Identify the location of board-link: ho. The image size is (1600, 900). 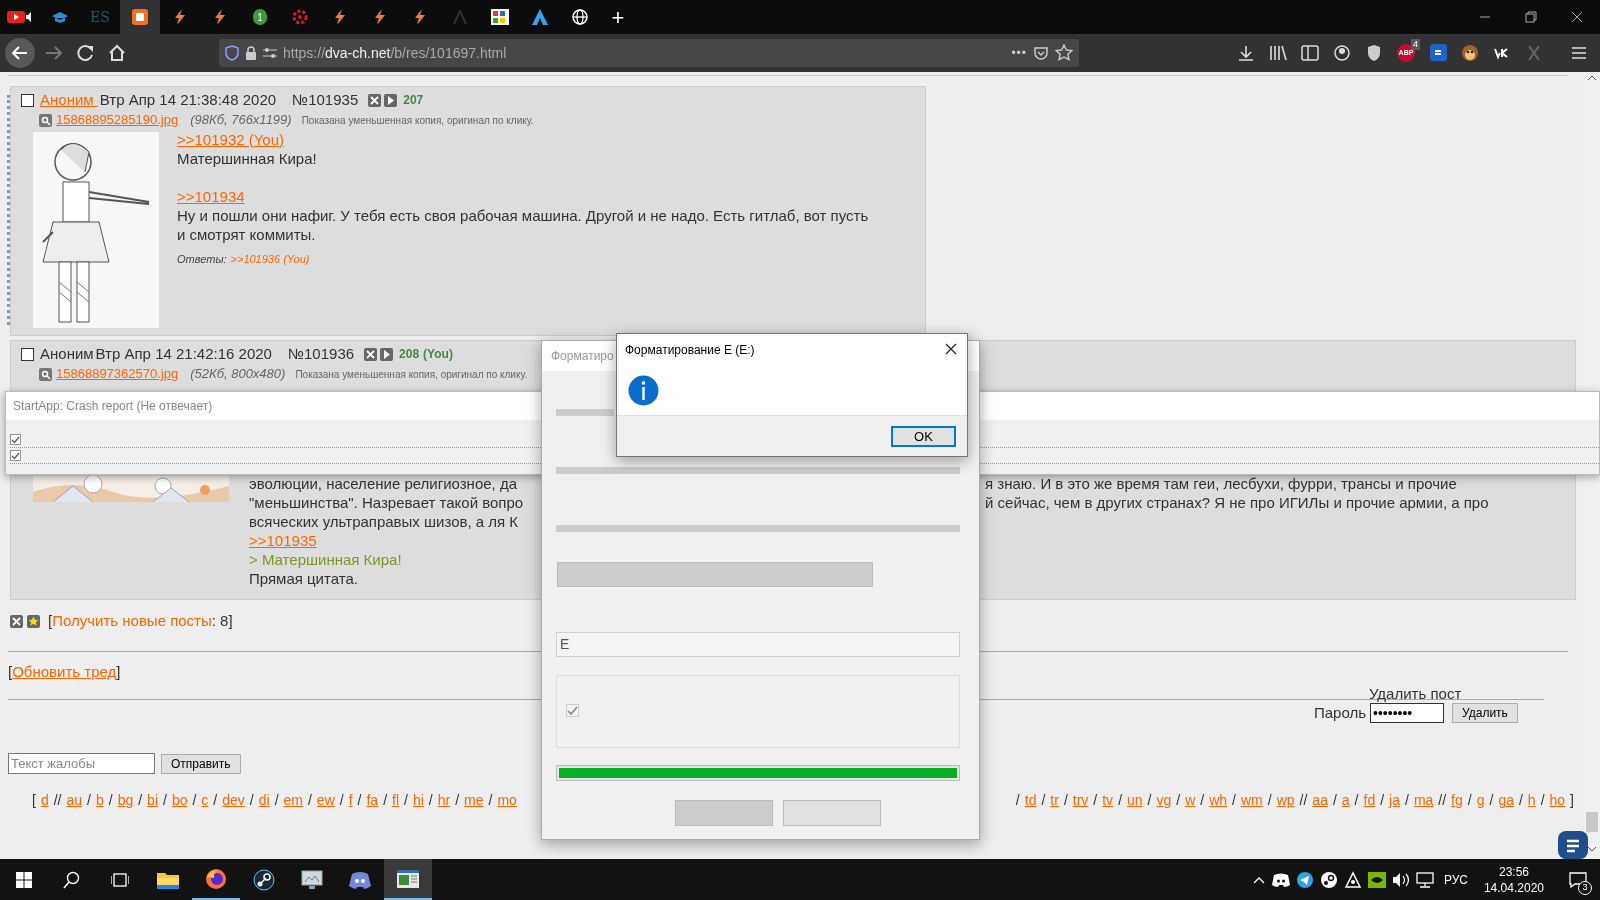
(1557, 800).